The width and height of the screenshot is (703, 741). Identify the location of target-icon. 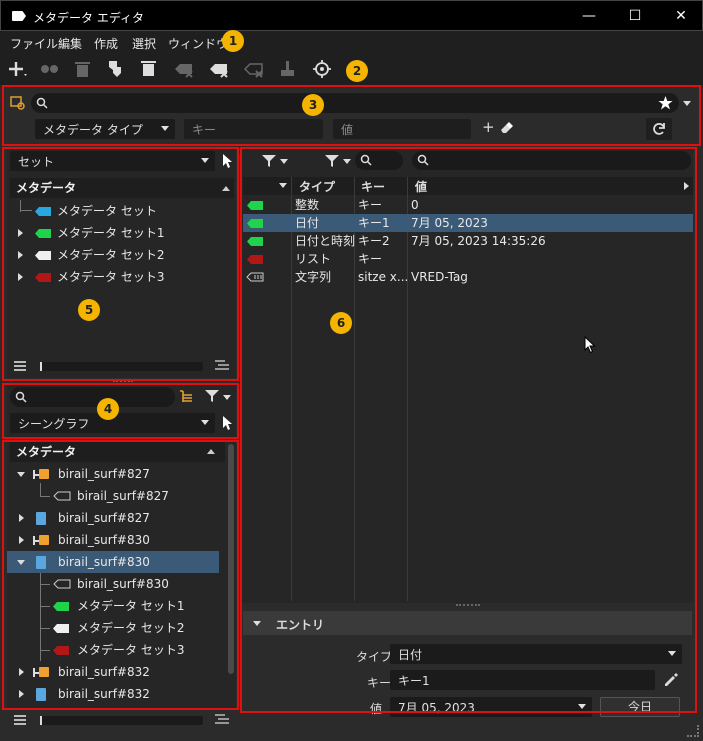
(322, 69).